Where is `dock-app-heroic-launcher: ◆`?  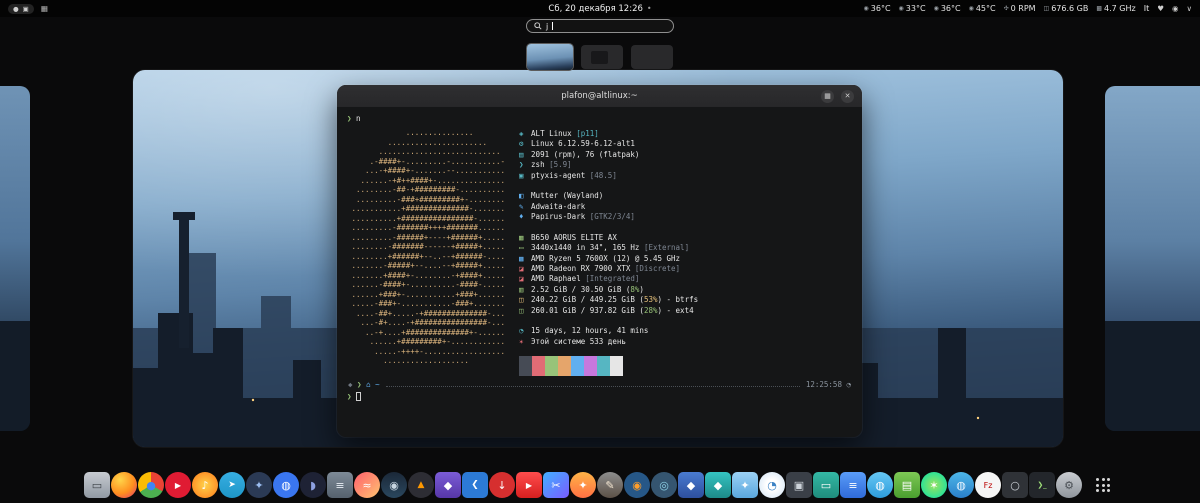
dock-app-heroic-launcher: ◆ is located at coordinates (448, 485).